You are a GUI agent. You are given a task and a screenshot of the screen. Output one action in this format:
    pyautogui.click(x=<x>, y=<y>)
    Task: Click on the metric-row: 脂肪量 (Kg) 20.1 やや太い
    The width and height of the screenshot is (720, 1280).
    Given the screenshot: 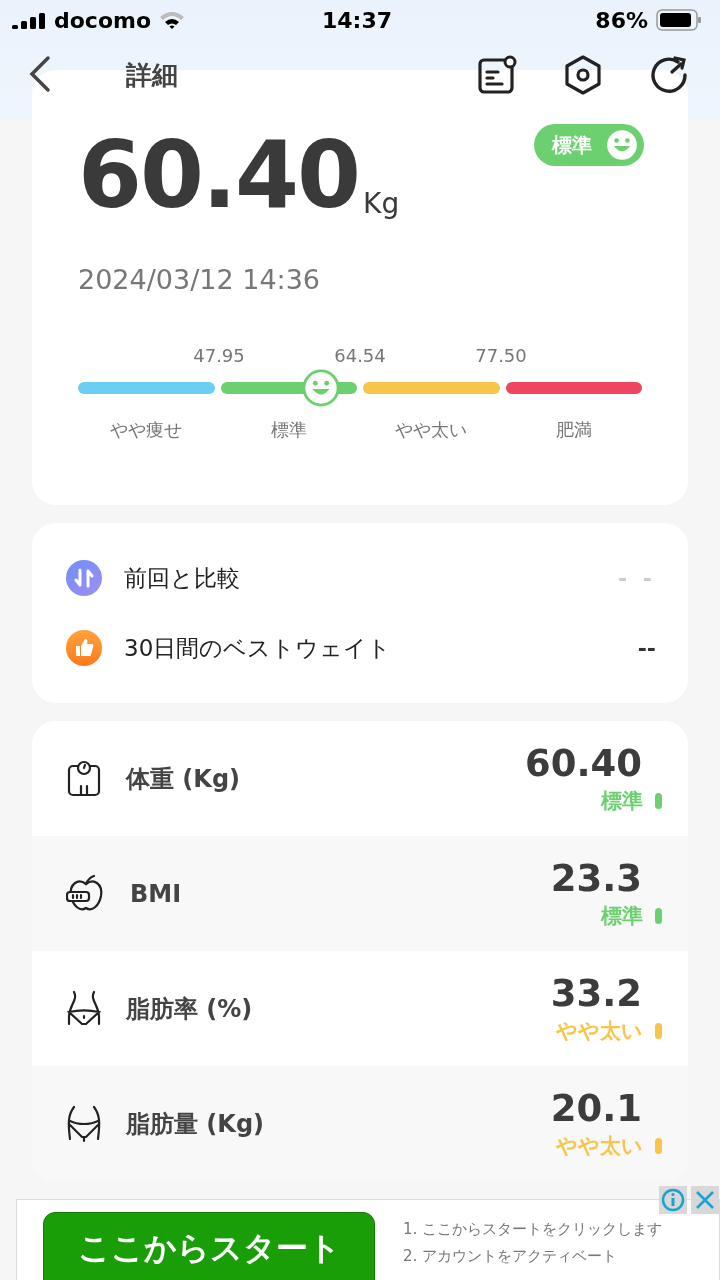 What is the action you would take?
    pyautogui.click(x=360, y=1123)
    